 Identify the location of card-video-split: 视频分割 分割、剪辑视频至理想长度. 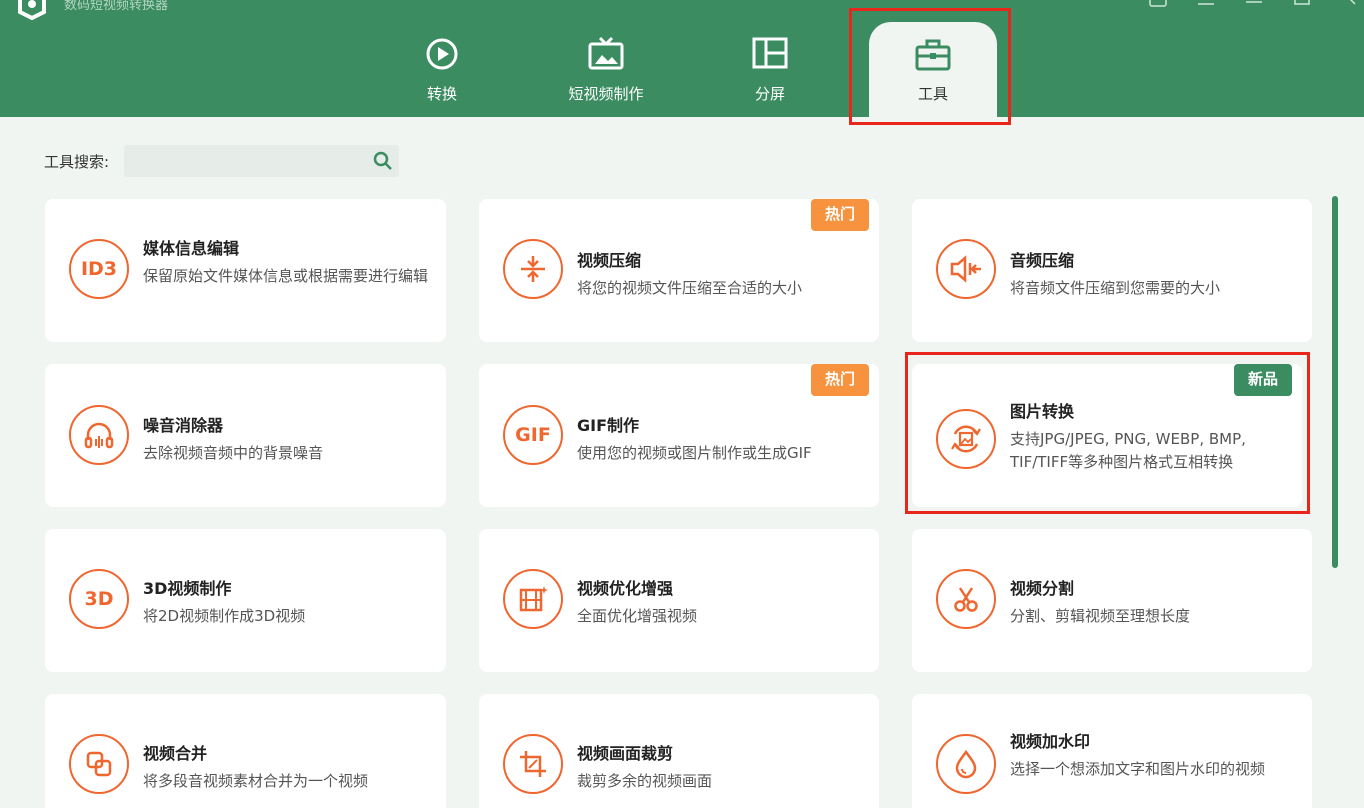
(1112, 600).